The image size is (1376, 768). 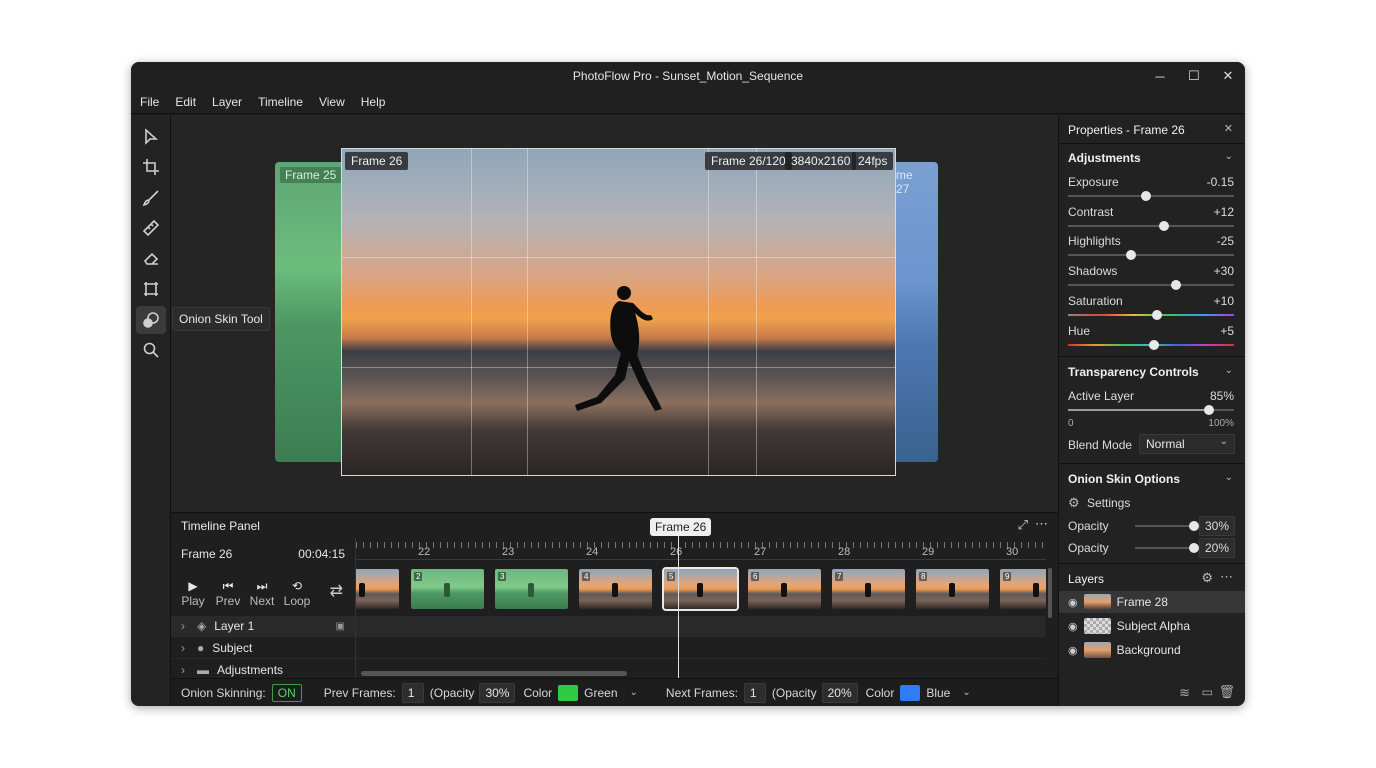 What do you see at coordinates (412, 692) in the screenshot?
I see `prev-frames-input: 1` at bounding box center [412, 692].